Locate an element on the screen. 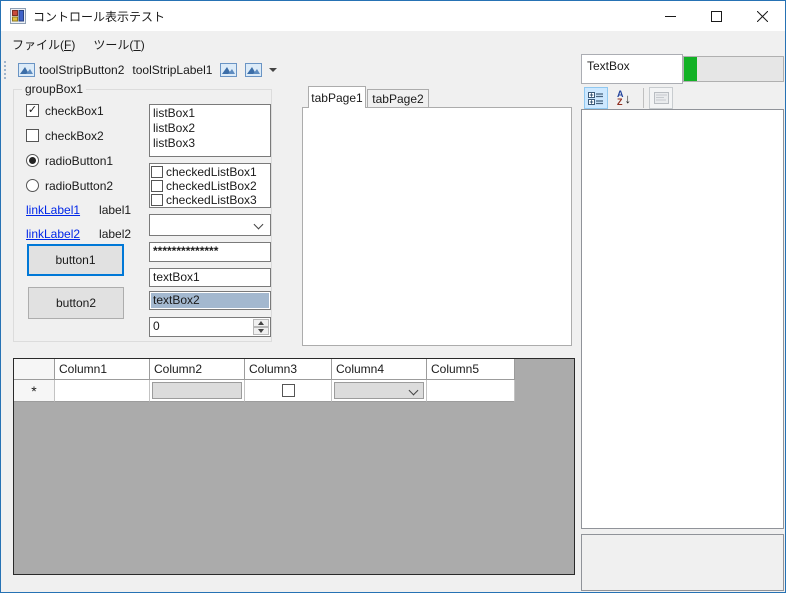 This screenshot has width=786, height=593. checkbox-row-2: checkBox2 is located at coordinates (84, 135).